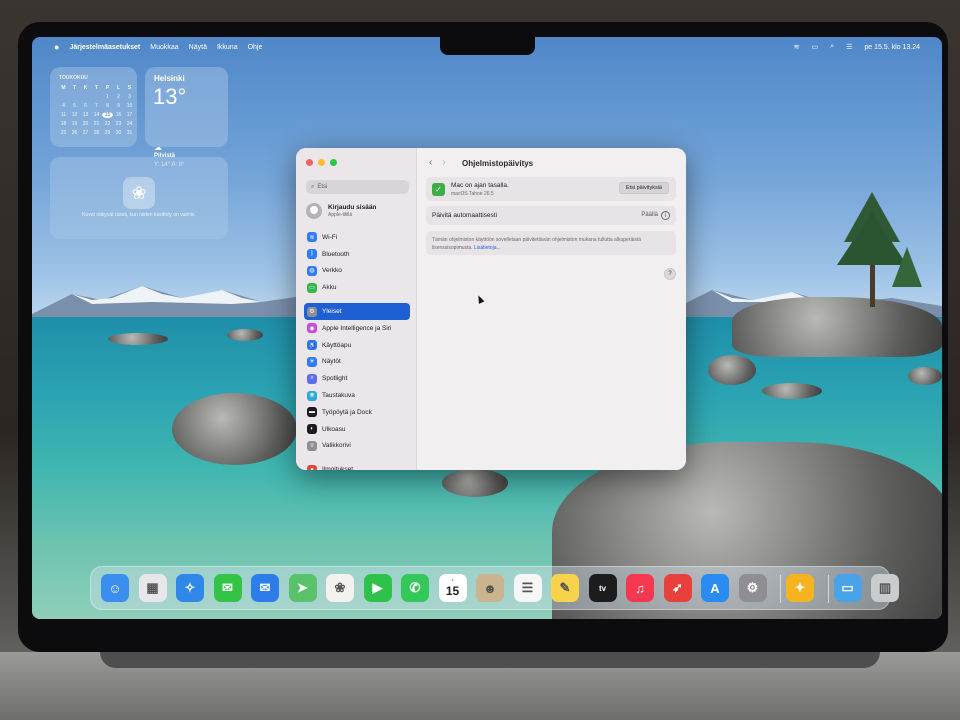 This screenshot has height=720, width=960. What do you see at coordinates (885, 588) in the screenshot?
I see `dock-trash-icon: ▥` at bounding box center [885, 588].